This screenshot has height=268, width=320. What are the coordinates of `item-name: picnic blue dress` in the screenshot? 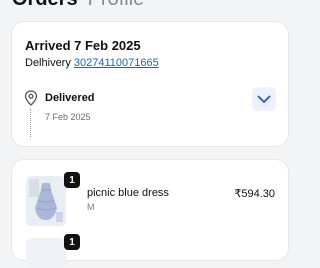 It's located at (128, 193).